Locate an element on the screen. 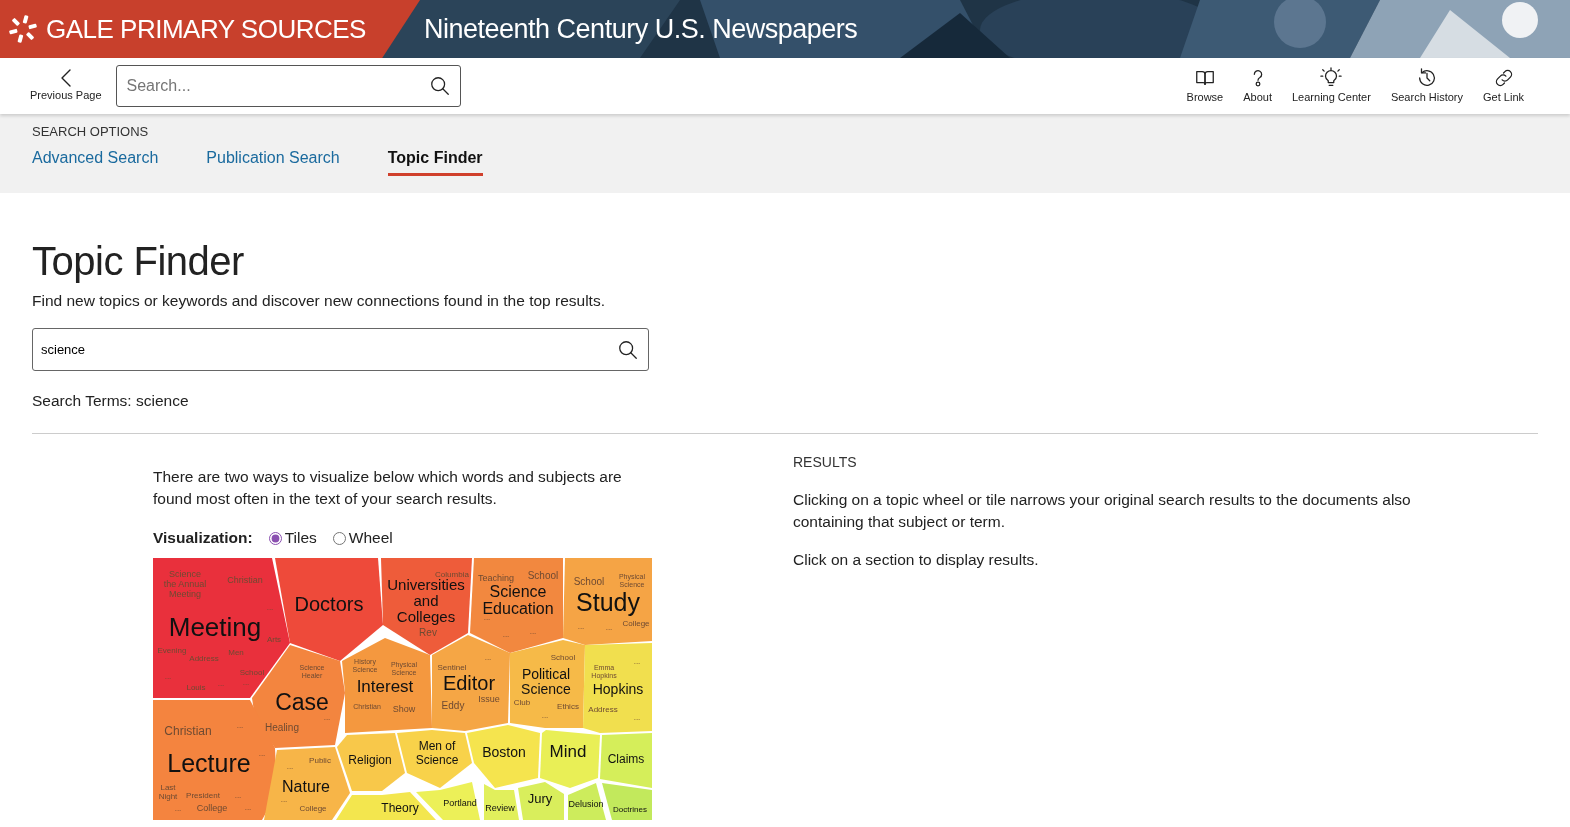 This screenshot has width=1570, height=827. tile-label: Science Education is located at coordinates (518, 599).